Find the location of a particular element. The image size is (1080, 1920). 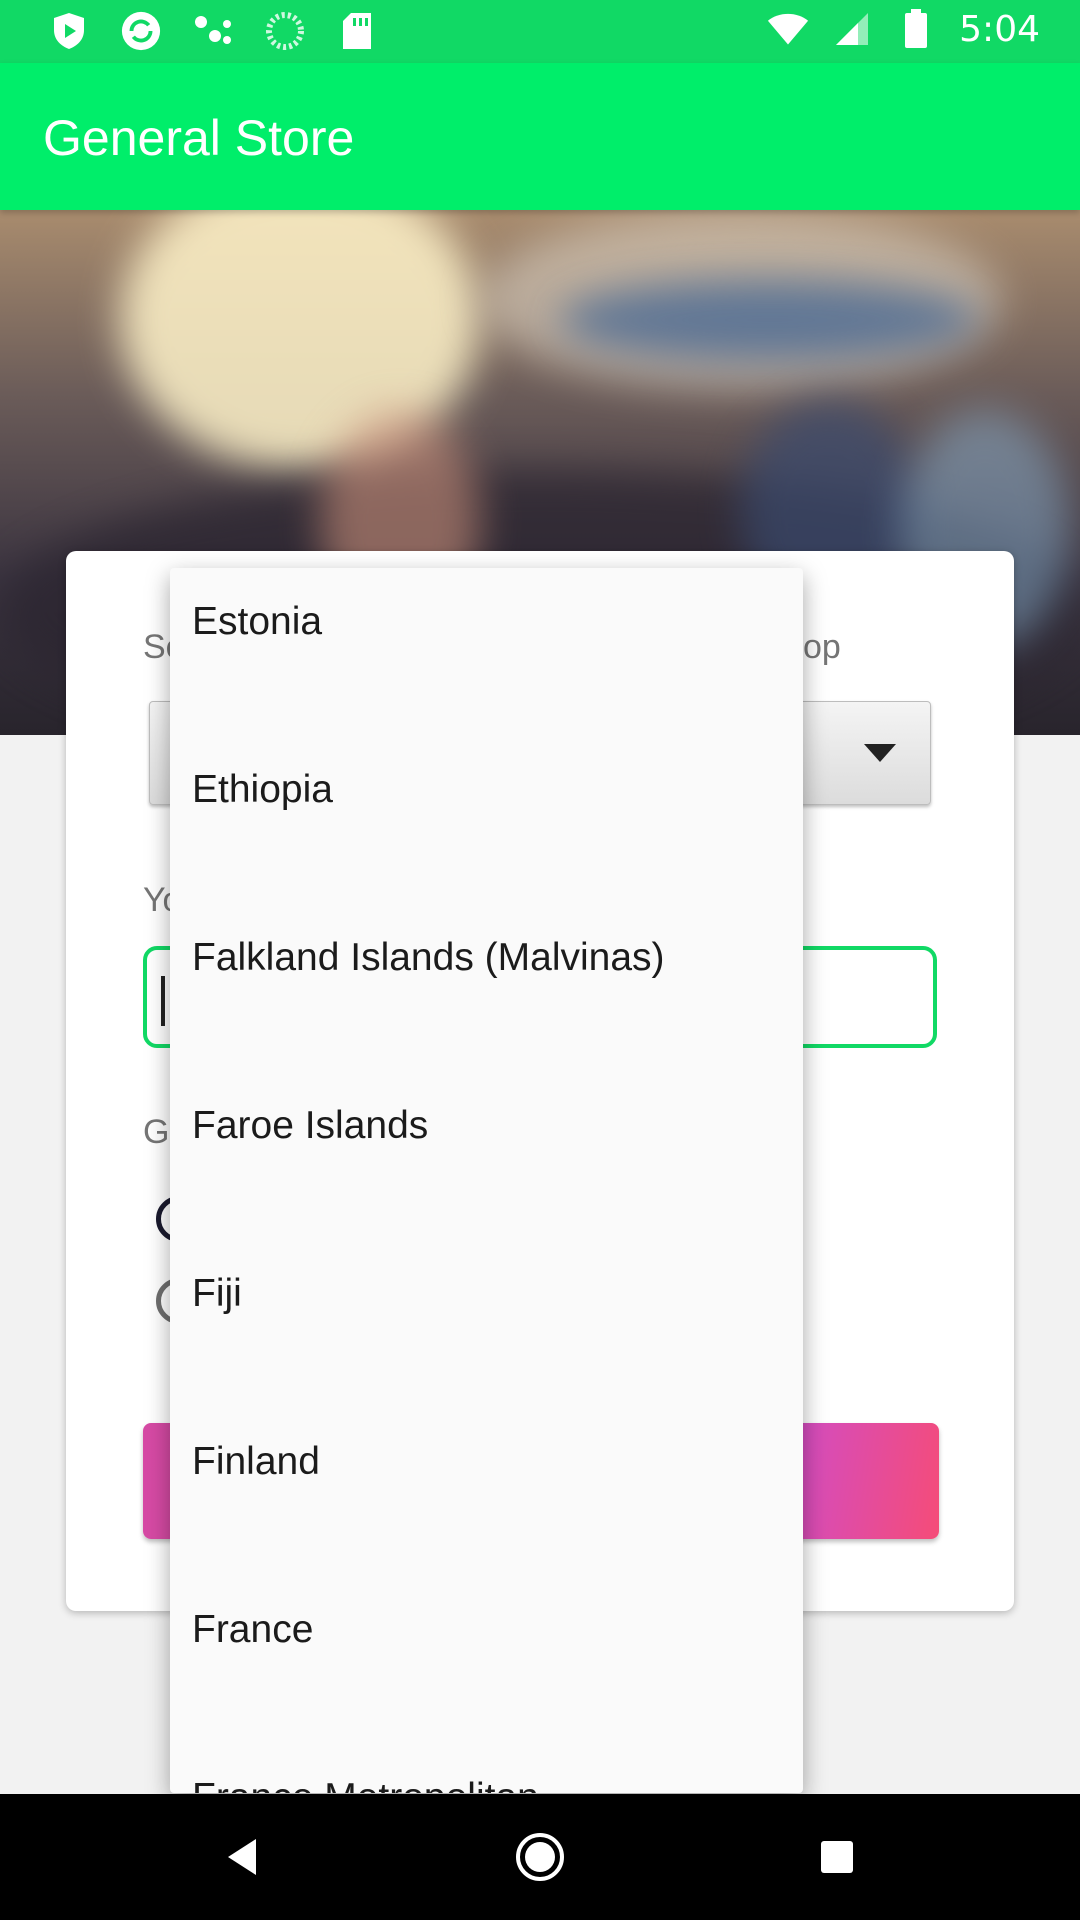

dropdown-item: France Metropolitan is located at coordinates (486, 1753).